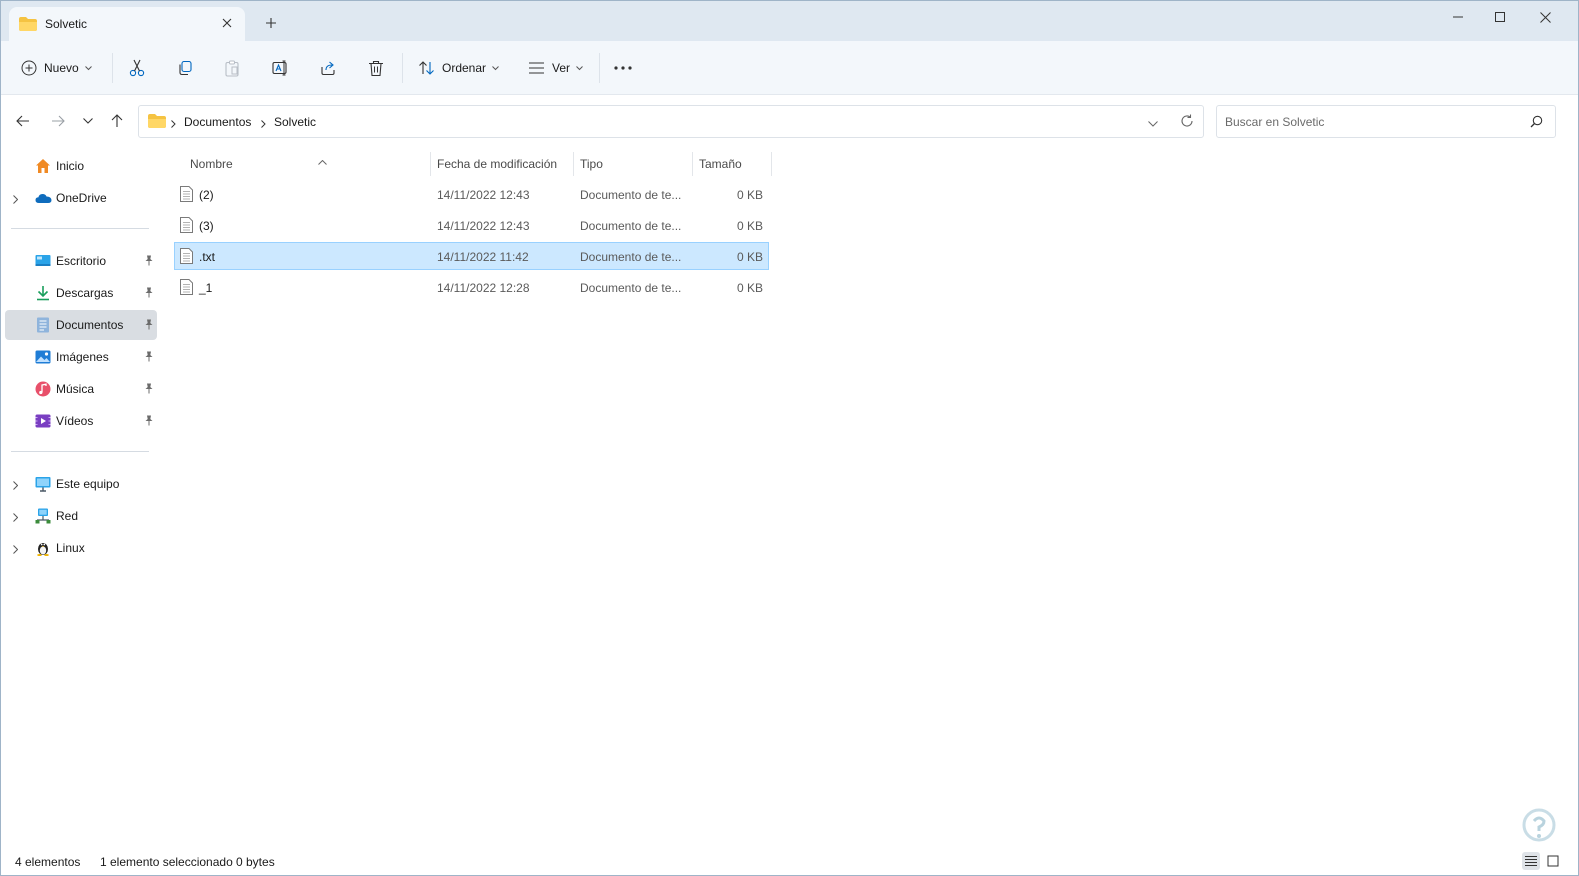 This screenshot has height=876, width=1579. Describe the element at coordinates (88, 121) in the screenshot. I see `recent-locations-chevron-icon` at that location.